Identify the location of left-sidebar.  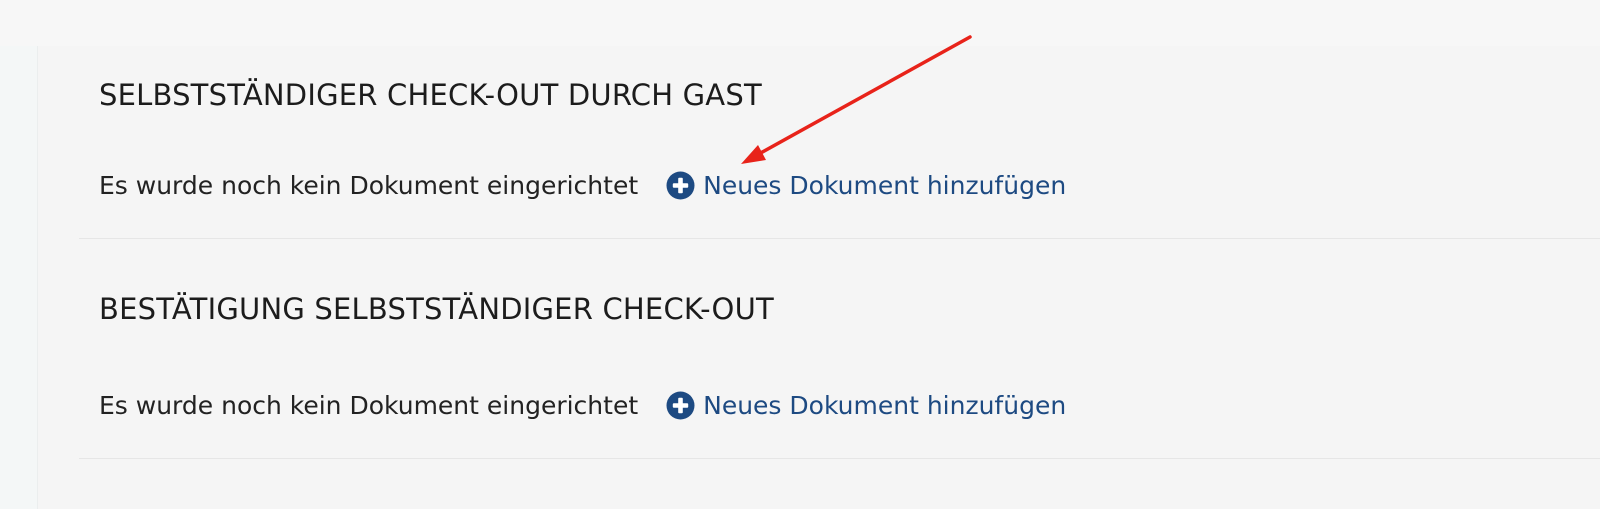
(19, 277).